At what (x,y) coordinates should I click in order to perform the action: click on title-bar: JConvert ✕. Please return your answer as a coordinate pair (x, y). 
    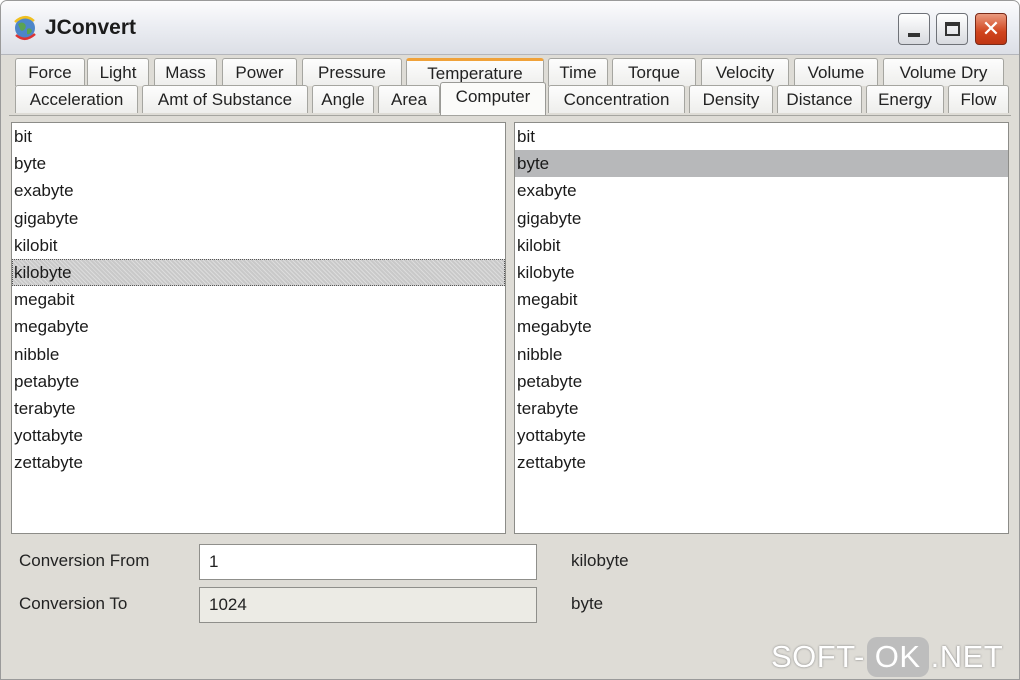
    Looking at the image, I should click on (510, 28).